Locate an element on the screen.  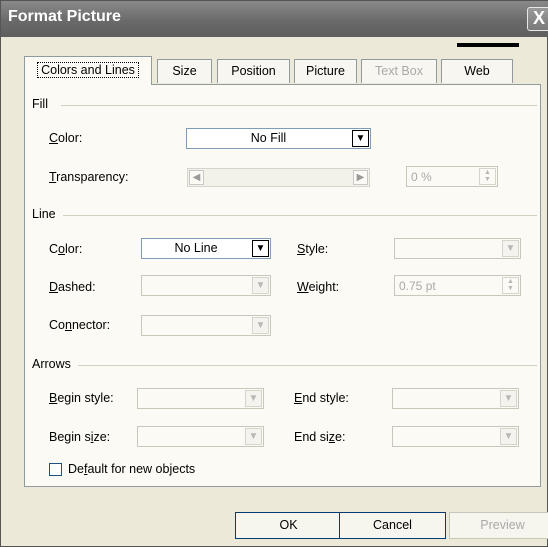
style-dropdown: ▼ is located at coordinates (457, 248).